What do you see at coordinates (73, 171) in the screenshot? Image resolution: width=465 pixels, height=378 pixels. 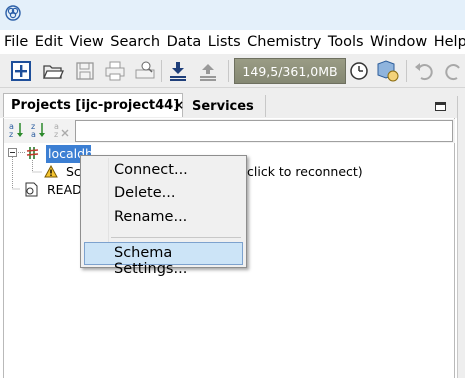 I see `tree-node-schema: Sc` at bounding box center [73, 171].